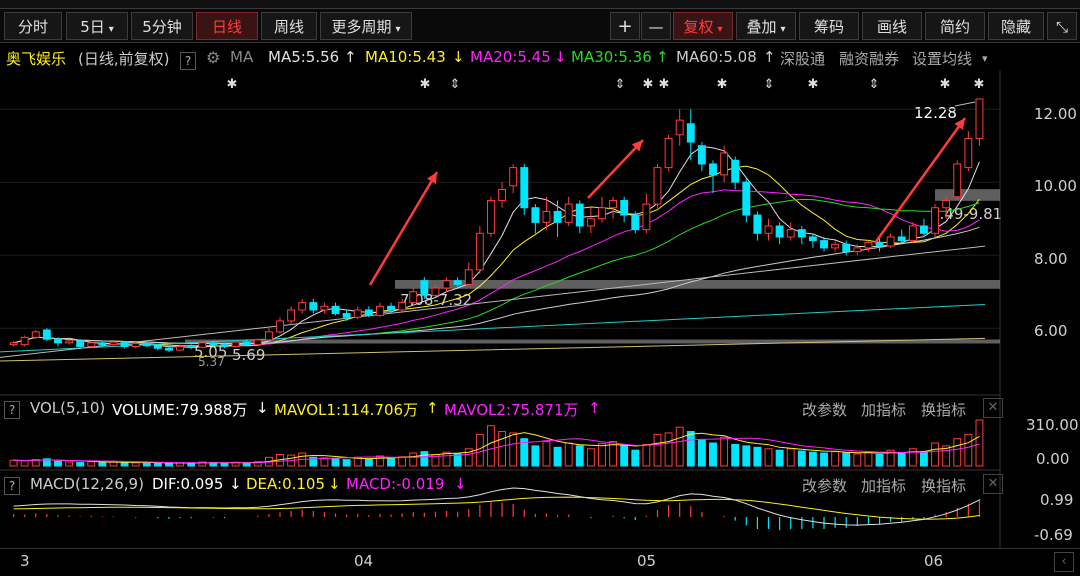 The height and width of the screenshot is (576, 1080). What do you see at coordinates (496, 508) in the screenshot?
I see `dea-line` at bounding box center [496, 508].